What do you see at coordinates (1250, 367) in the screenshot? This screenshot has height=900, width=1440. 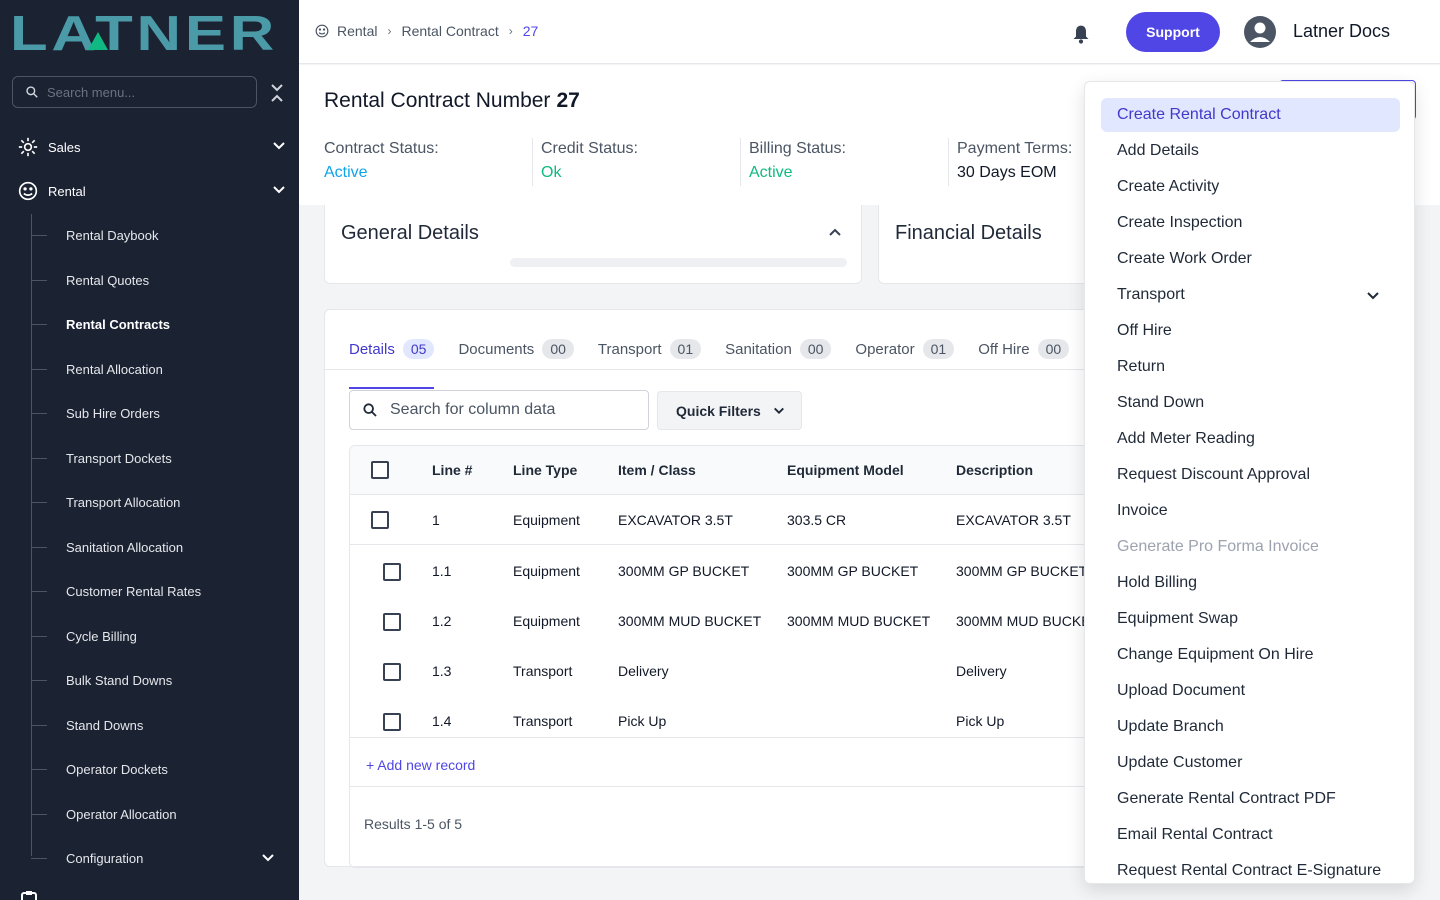 I see `menu-item-return: Return` at bounding box center [1250, 367].